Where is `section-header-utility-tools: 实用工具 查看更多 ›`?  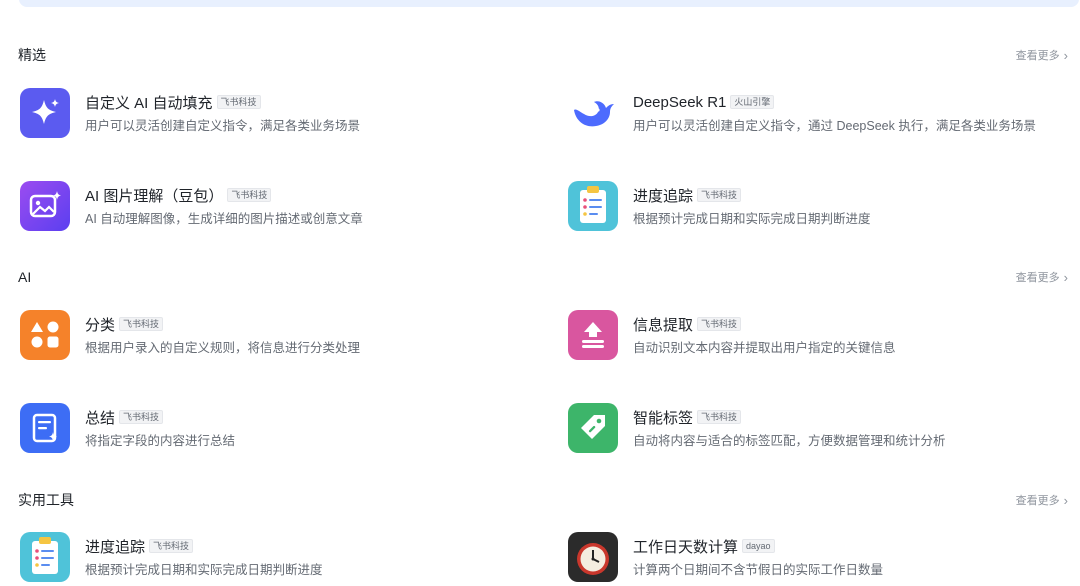 section-header-utility-tools: 实用工具 查看更多 › is located at coordinates (543, 500).